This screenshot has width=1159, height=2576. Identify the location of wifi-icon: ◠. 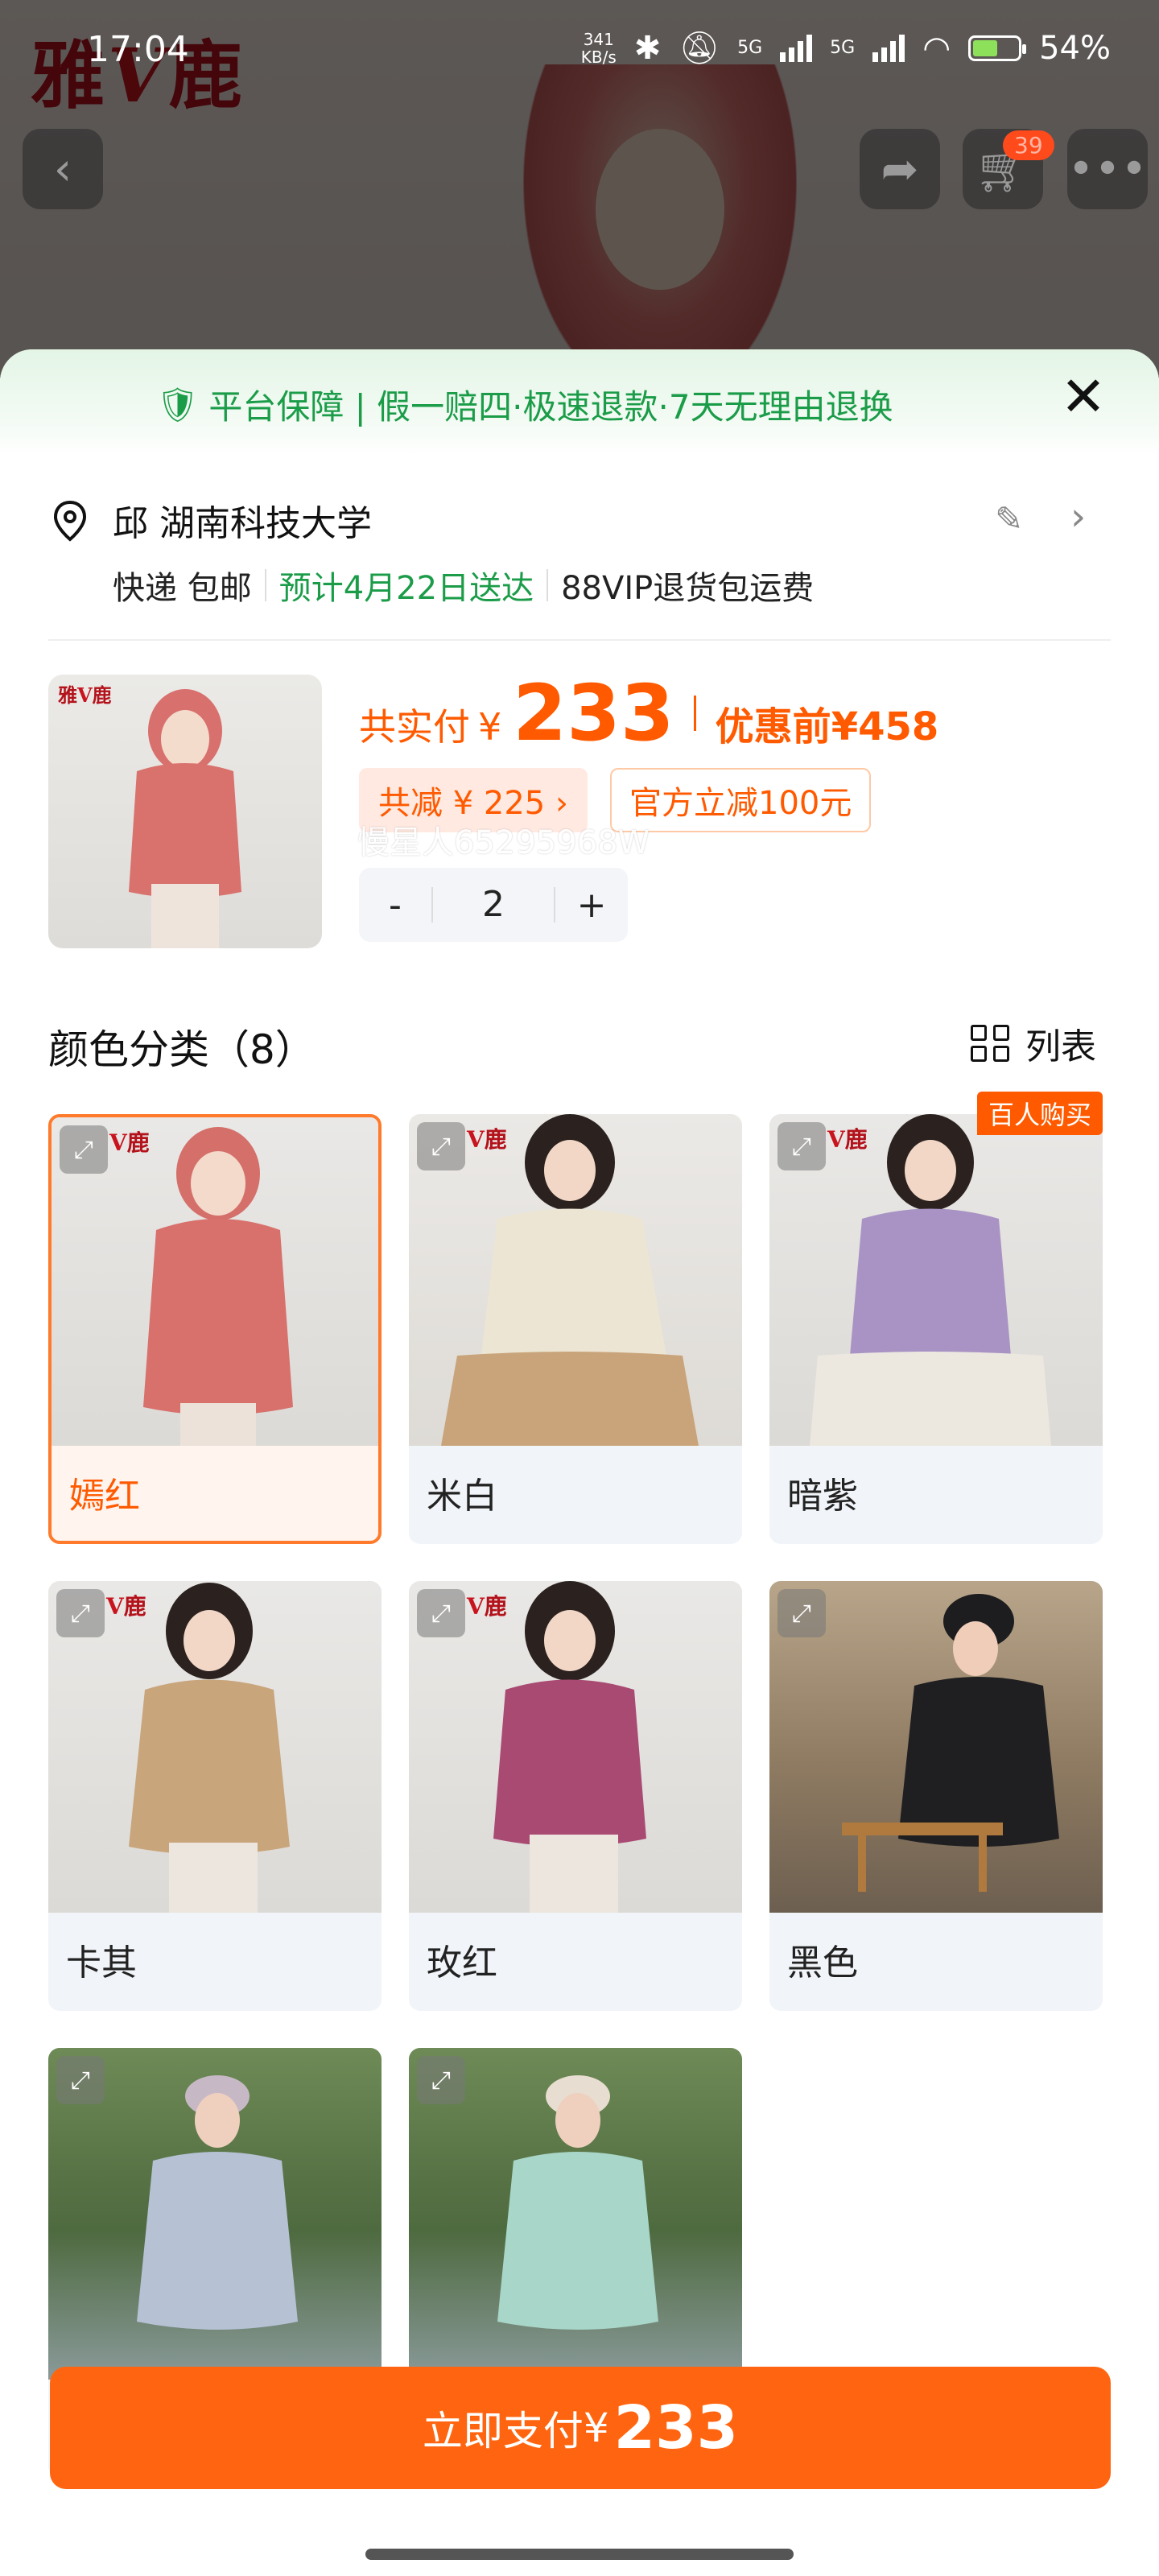
(936, 48).